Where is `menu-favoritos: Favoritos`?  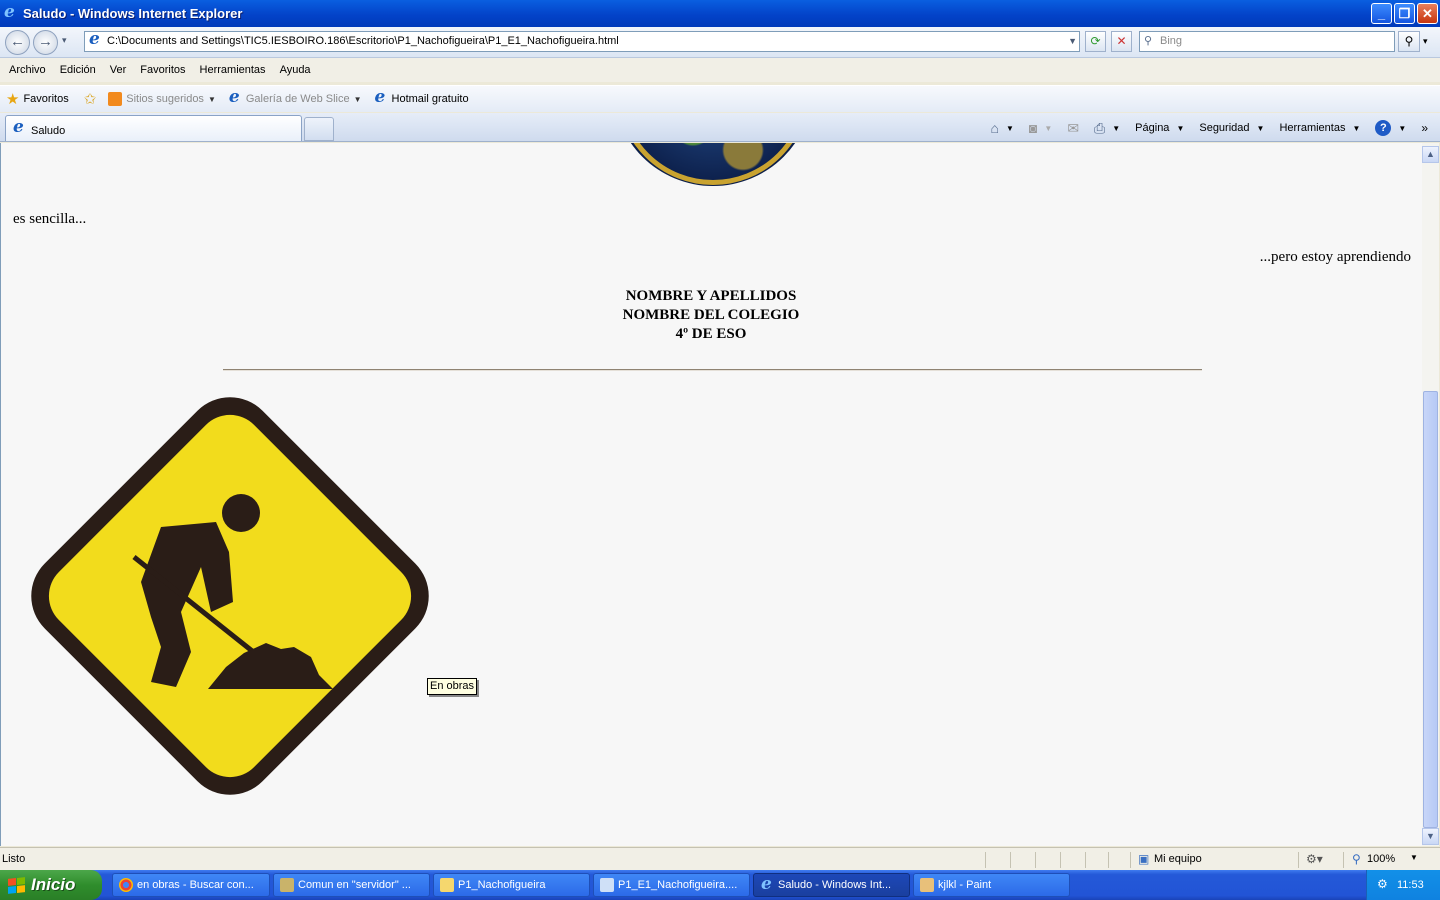
menu-favoritos: Favoritos is located at coordinates (162, 70).